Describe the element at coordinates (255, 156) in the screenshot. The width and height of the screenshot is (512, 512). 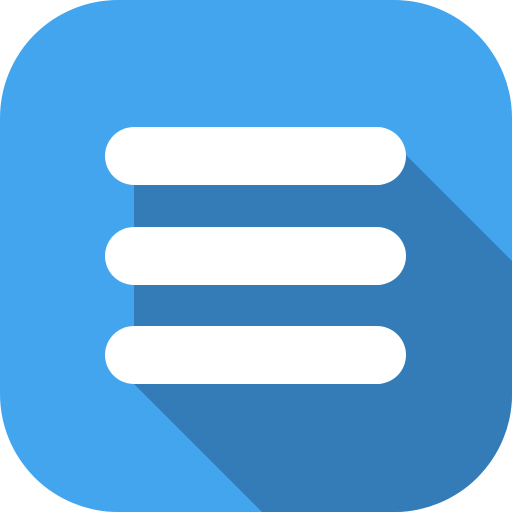
I see `menu-bar-top` at that location.